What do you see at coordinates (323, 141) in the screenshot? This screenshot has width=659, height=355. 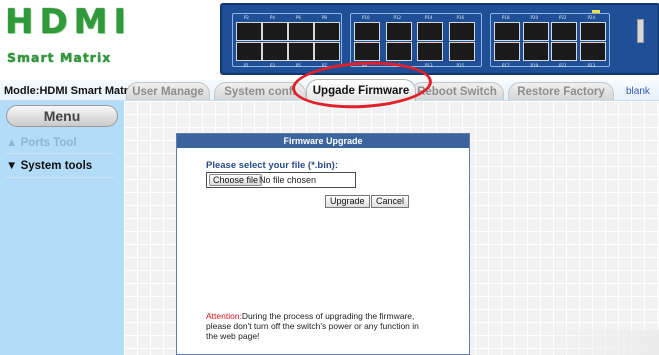 I see `panel-title: Firmware Upgrade` at bounding box center [323, 141].